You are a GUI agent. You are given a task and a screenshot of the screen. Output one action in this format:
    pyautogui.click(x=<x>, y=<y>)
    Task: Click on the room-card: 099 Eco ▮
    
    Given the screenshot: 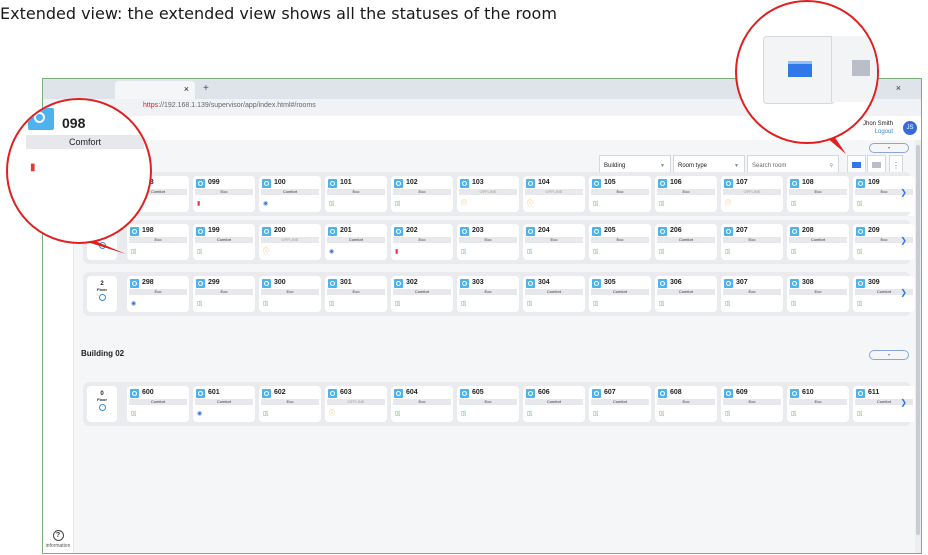 What is the action you would take?
    pyautogui.click(x=224, y=194)
    